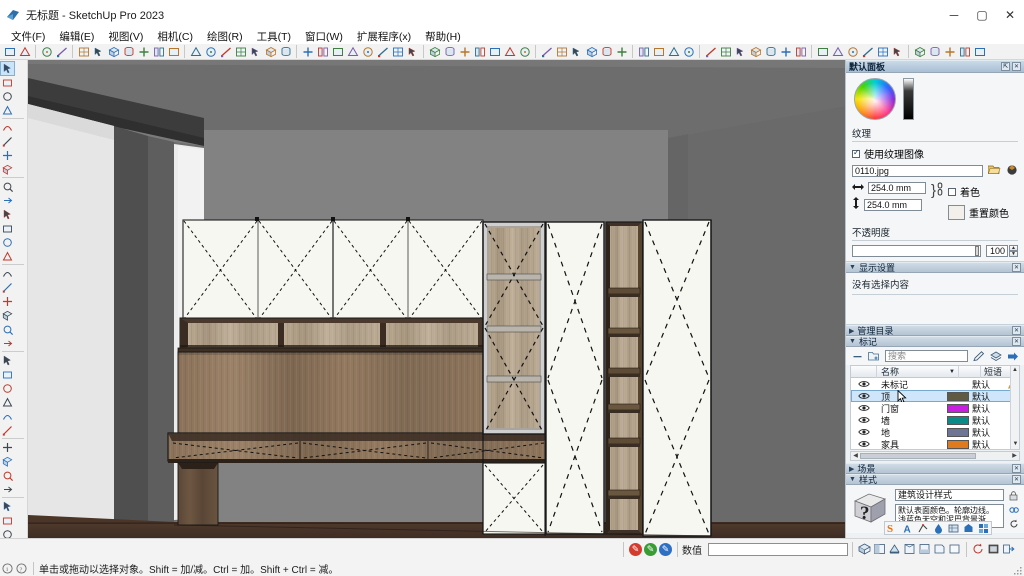 This screenshot has height=576, width=1024. What do you see at coordinates (857, 356) in the screenshot?
I see `minus-icon` at bounding box center [857, 356].